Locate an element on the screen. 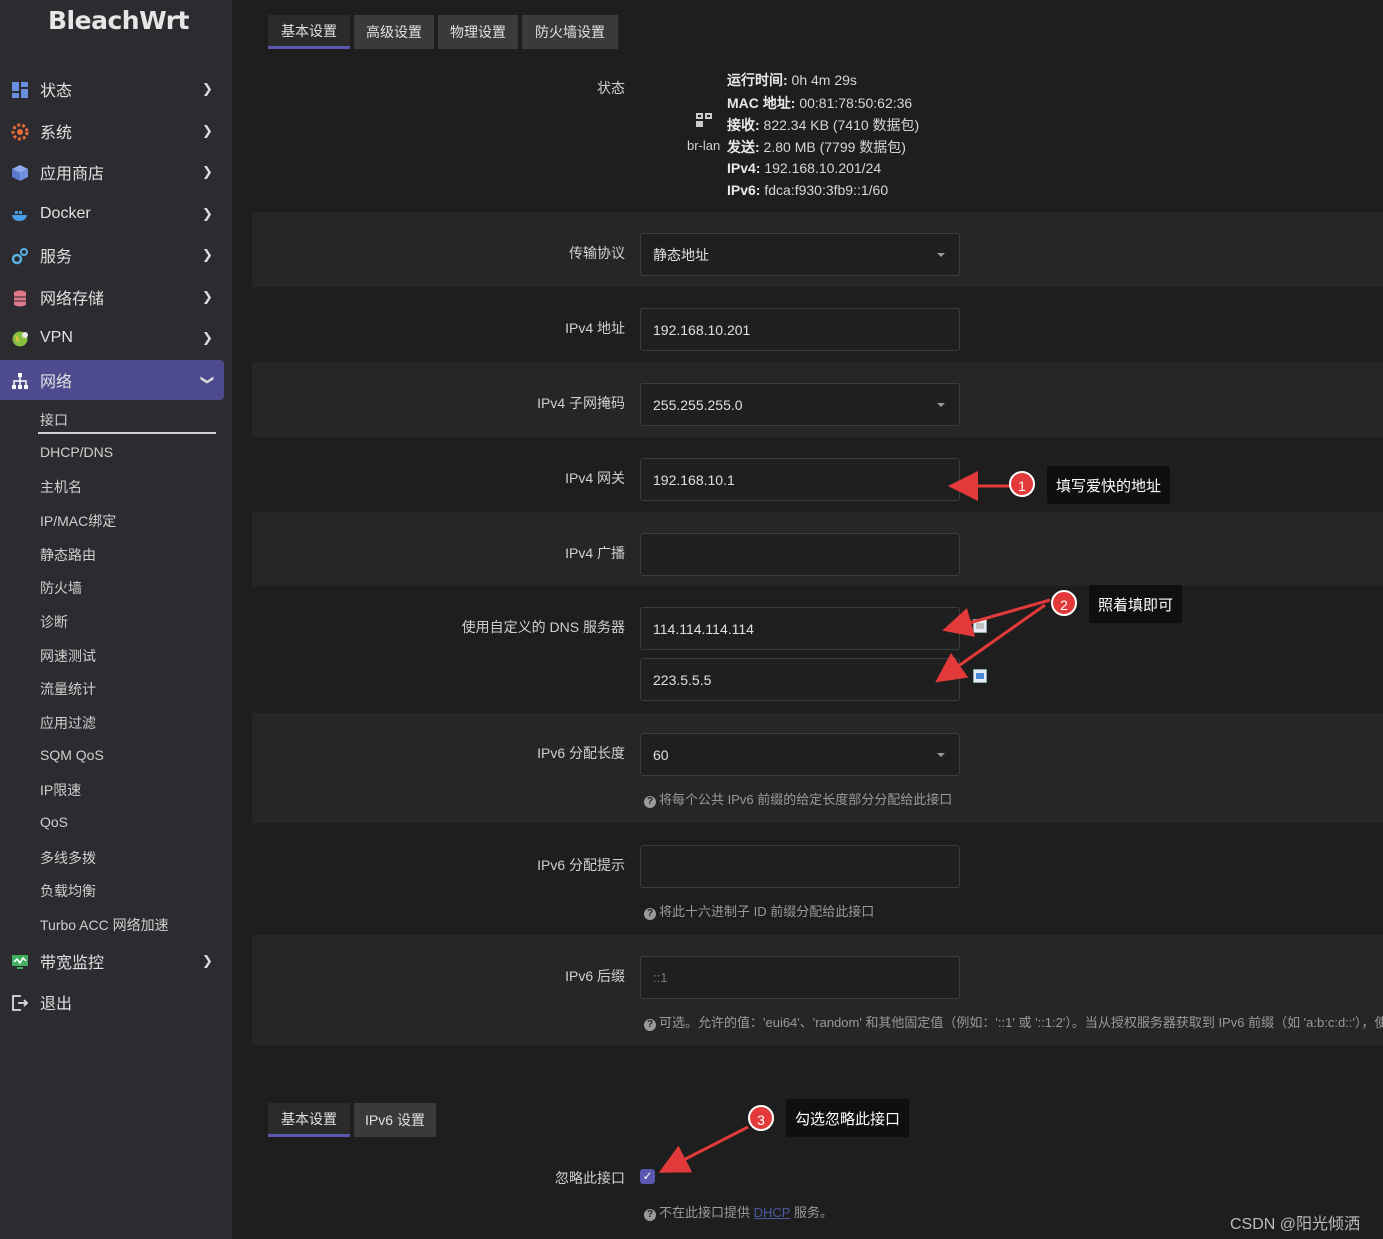 Image resolution: width=1383 pixels, height=1239 pixels. status-key: IPv4: is located at coordinates (744, 168).